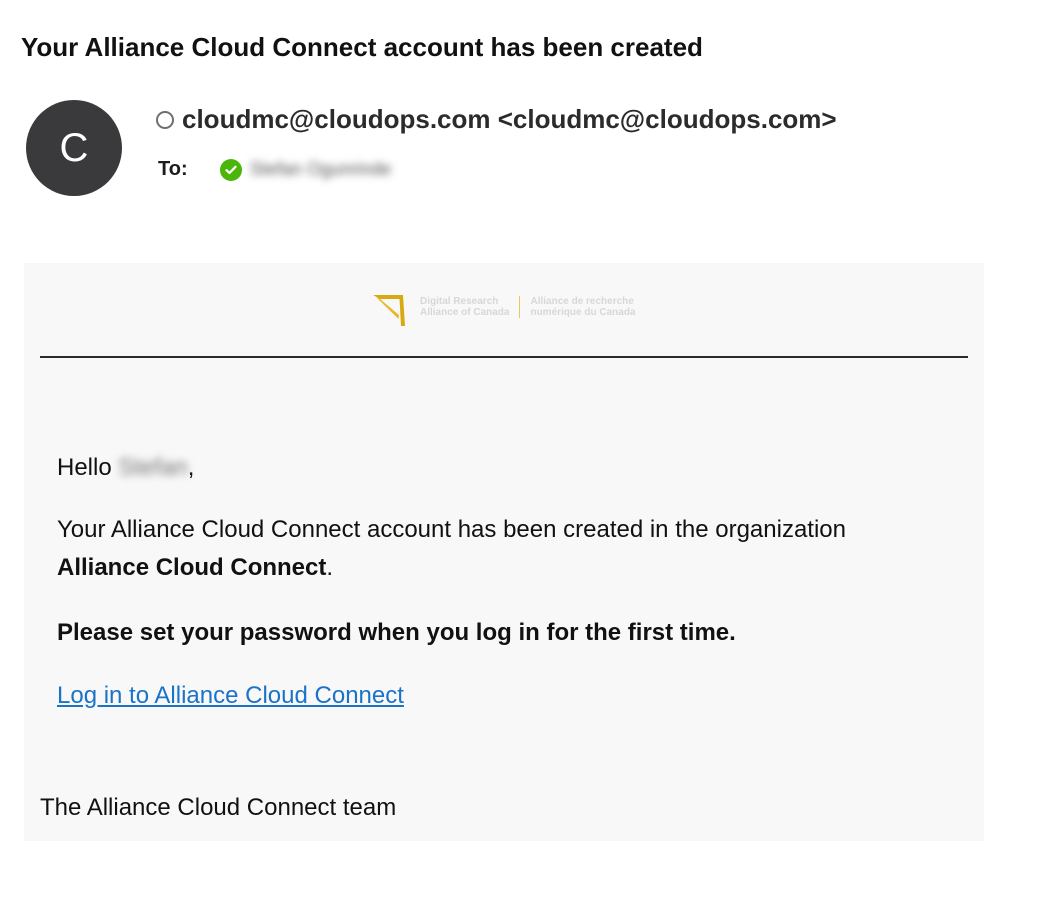 The width and height of the screenshot is (1040, 914). I want to click on organization-name: Alliance Cloud Connect, so click(192, 567).